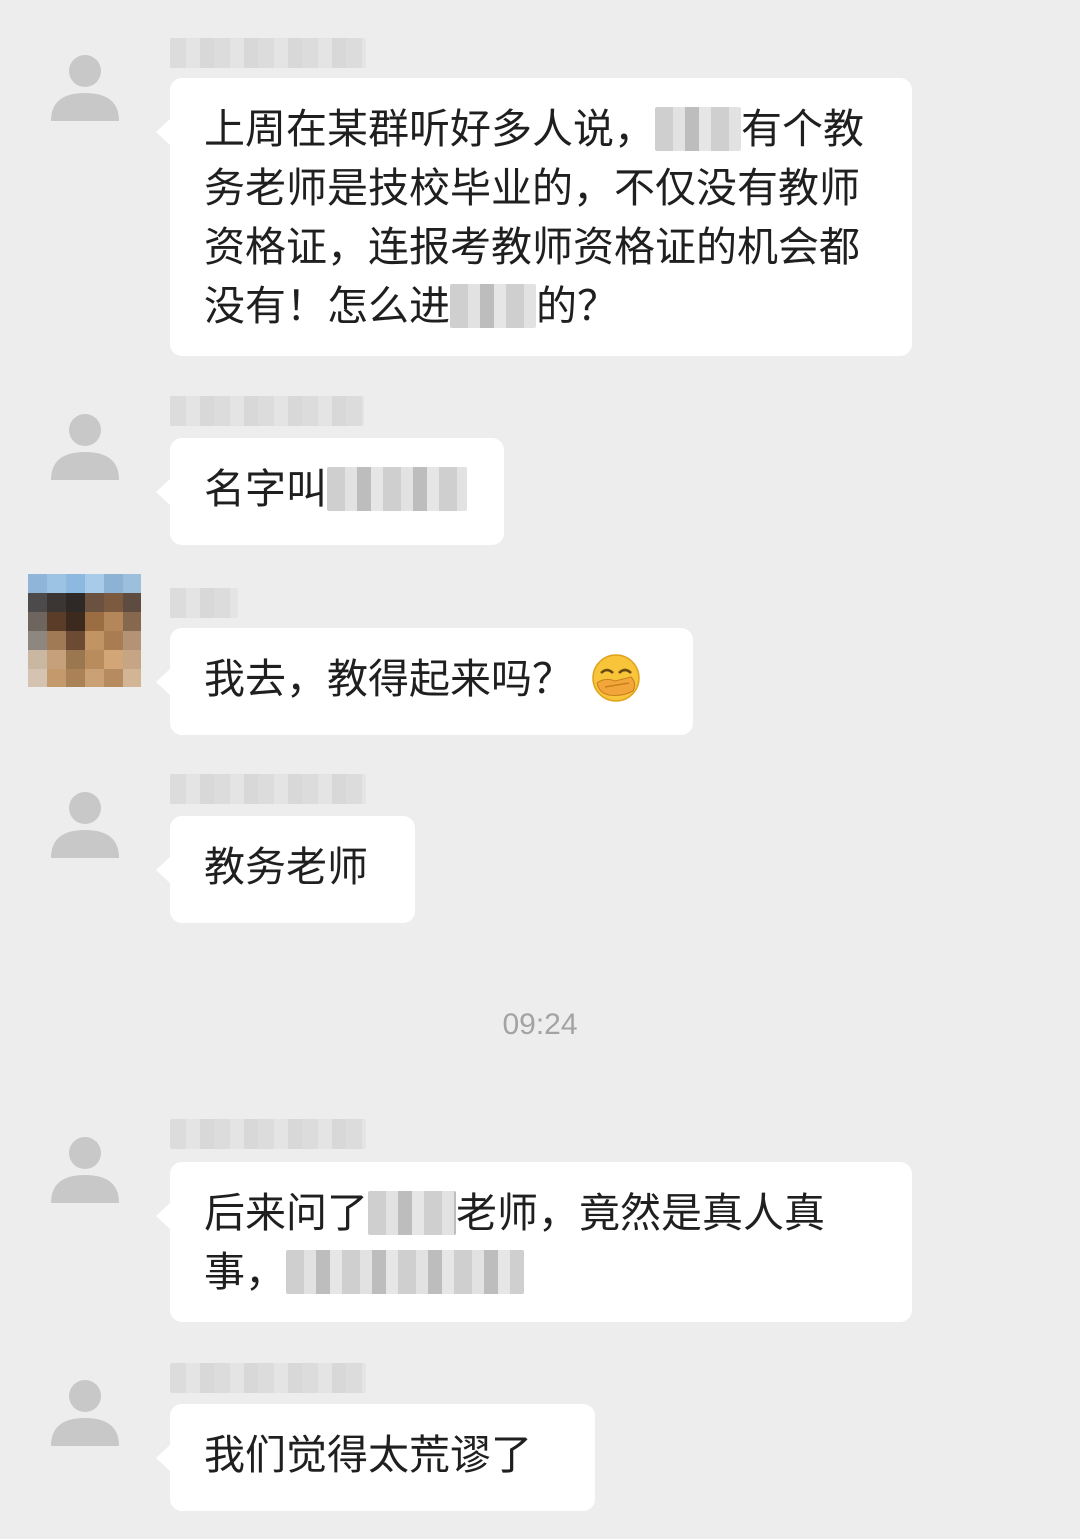  I want to click on message-bubble: 名字叫, so click(330, 491).